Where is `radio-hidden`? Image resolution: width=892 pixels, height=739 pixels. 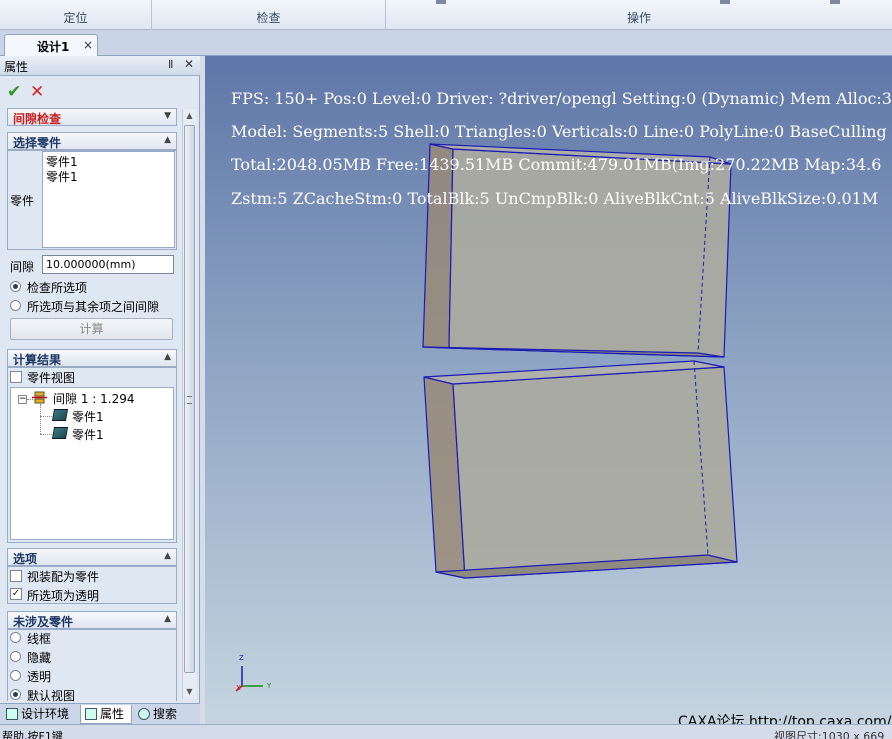 radio-hidden is located at coordinates (15, 656).